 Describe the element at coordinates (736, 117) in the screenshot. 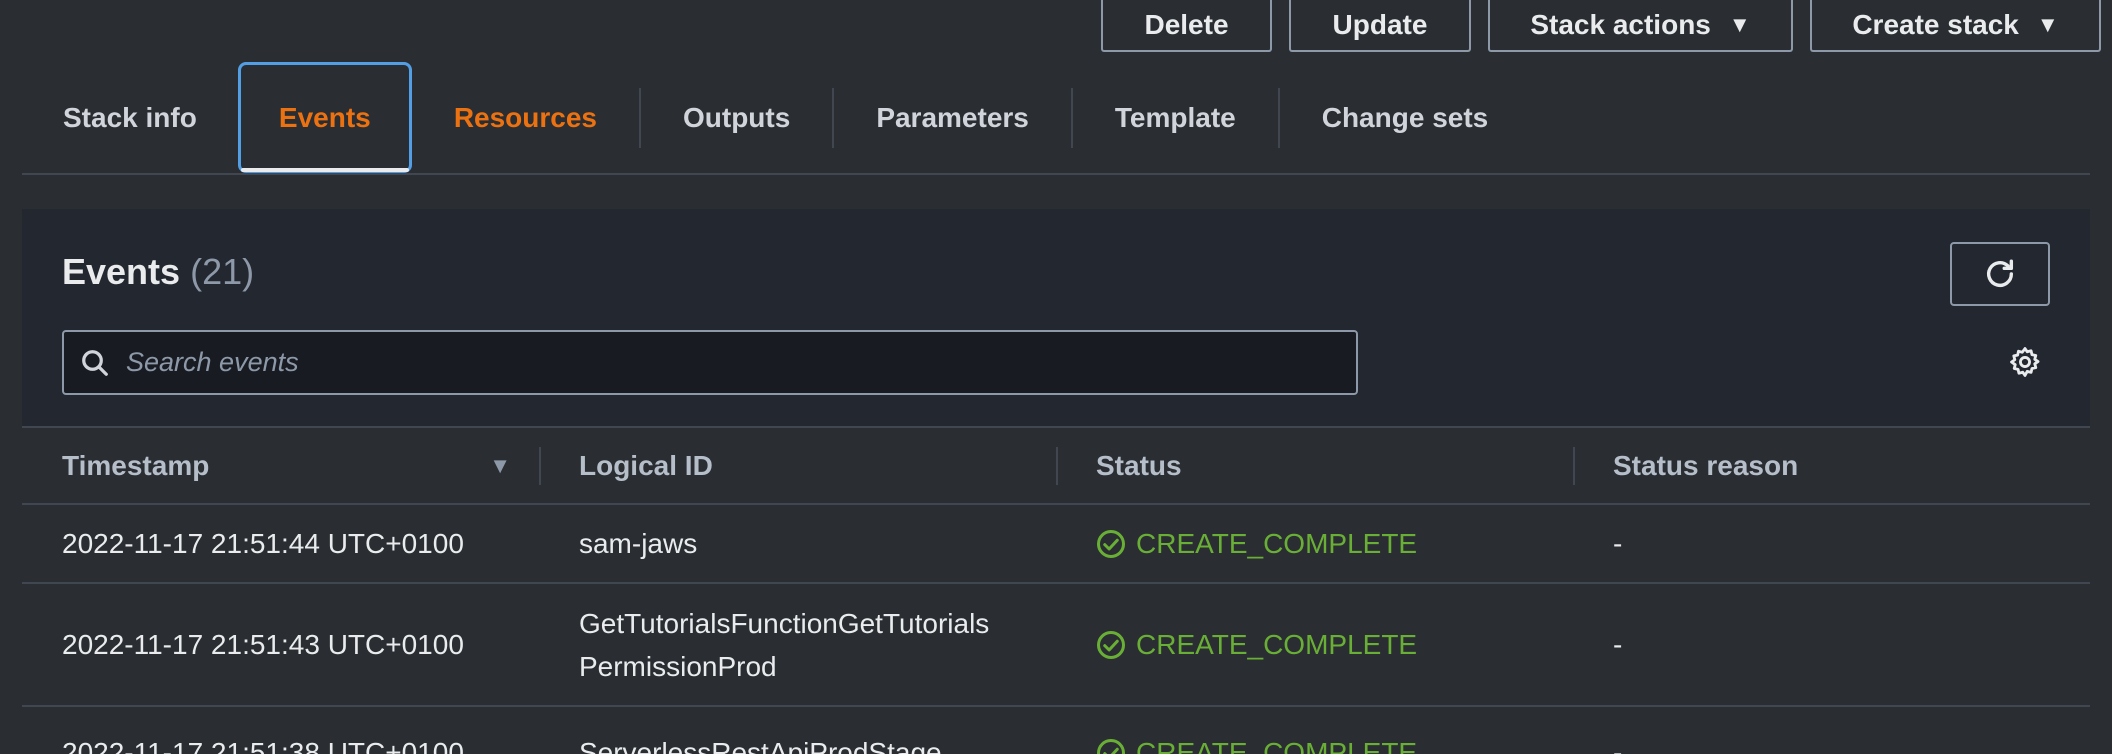

I see `tab-outputs: Outputs` at that location.